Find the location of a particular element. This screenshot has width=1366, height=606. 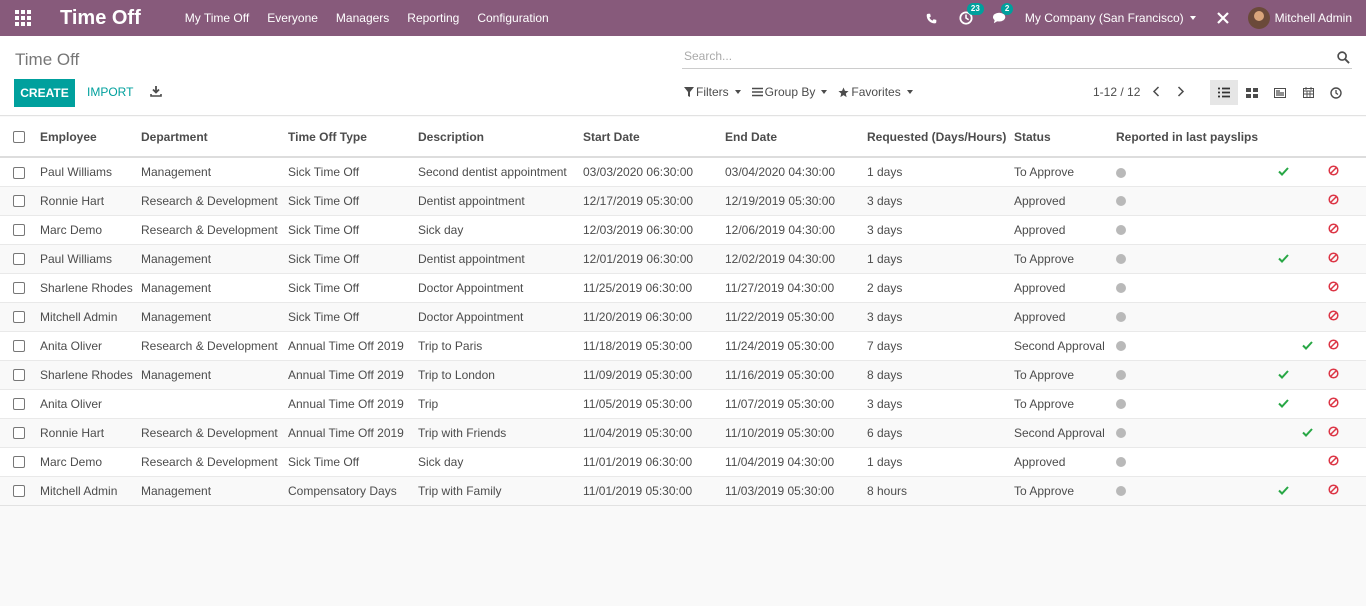

col-end-date: End Date is located at coordinates (796, 137).